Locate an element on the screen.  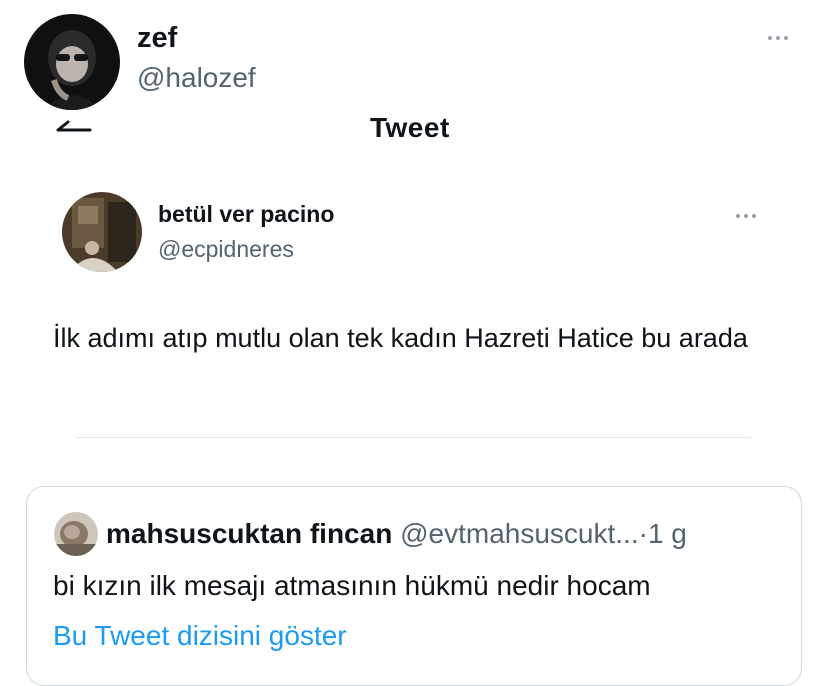
nav-title-clip: Tweet is located at coordinates (414, 122).